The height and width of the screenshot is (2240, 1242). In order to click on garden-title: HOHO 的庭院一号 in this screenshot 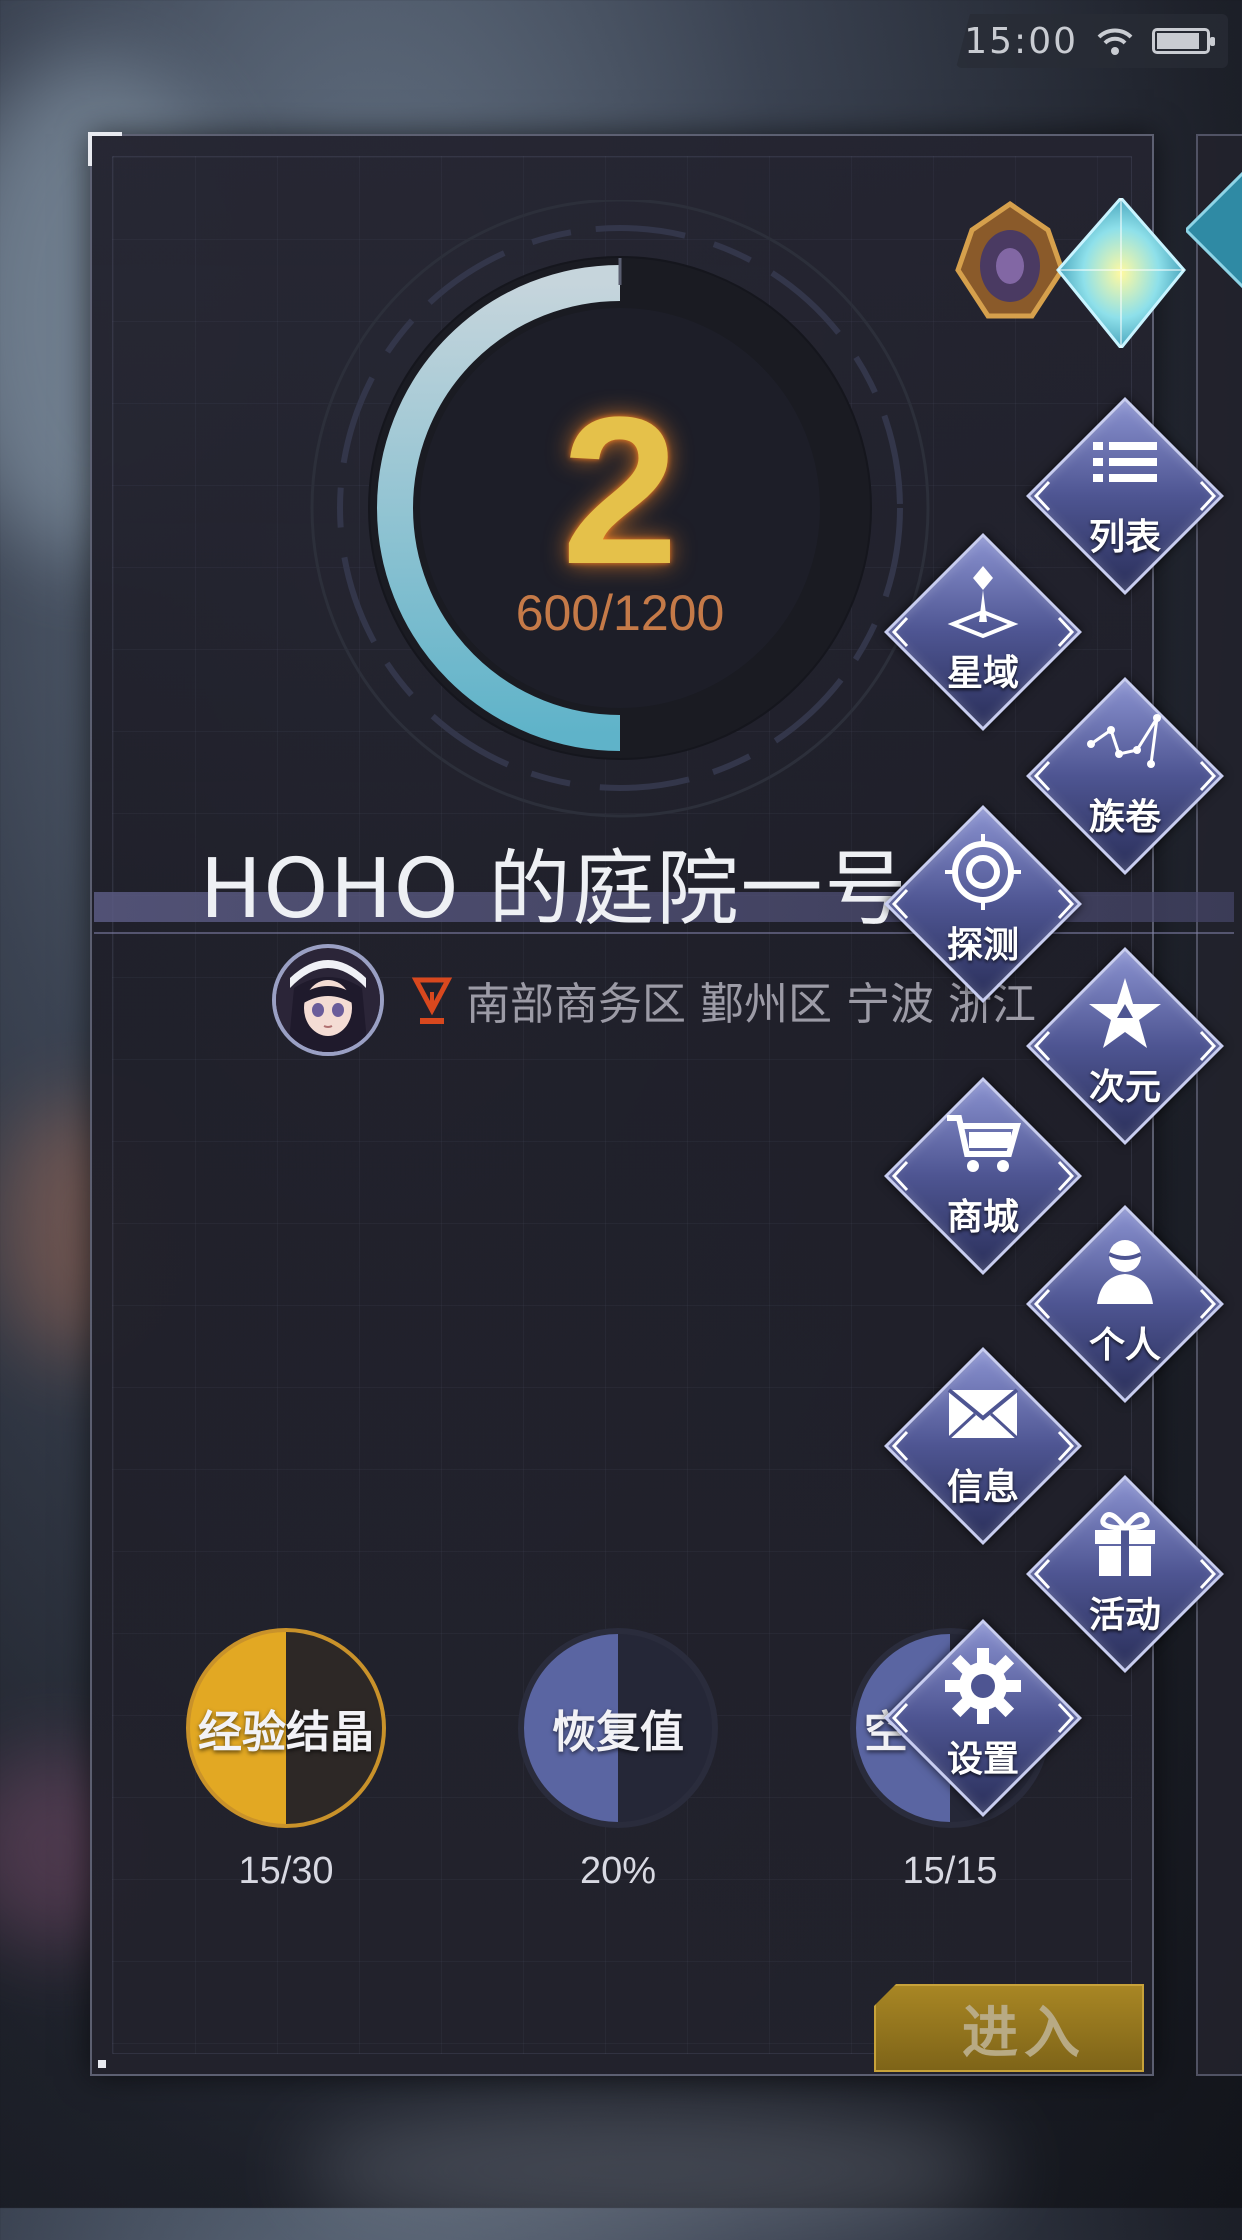, I will do `click(554, 889)`.